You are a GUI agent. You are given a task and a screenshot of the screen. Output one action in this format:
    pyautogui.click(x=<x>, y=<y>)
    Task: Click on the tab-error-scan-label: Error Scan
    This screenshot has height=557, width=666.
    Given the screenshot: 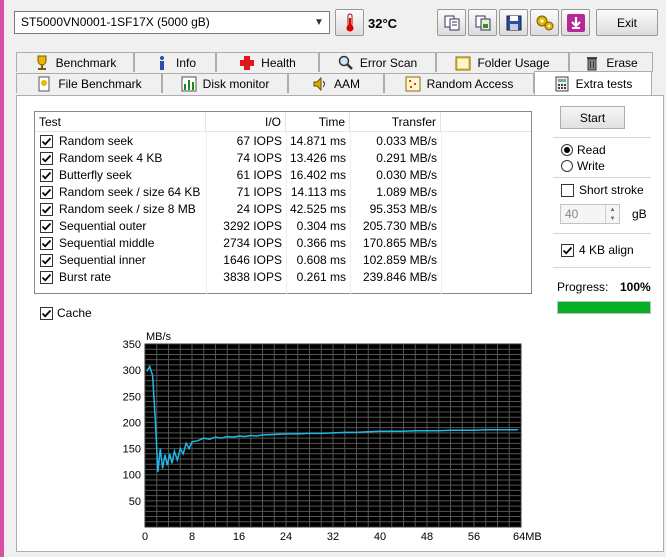 What is the action you would take?
    pyautogui.click(x=388, y=62)
    